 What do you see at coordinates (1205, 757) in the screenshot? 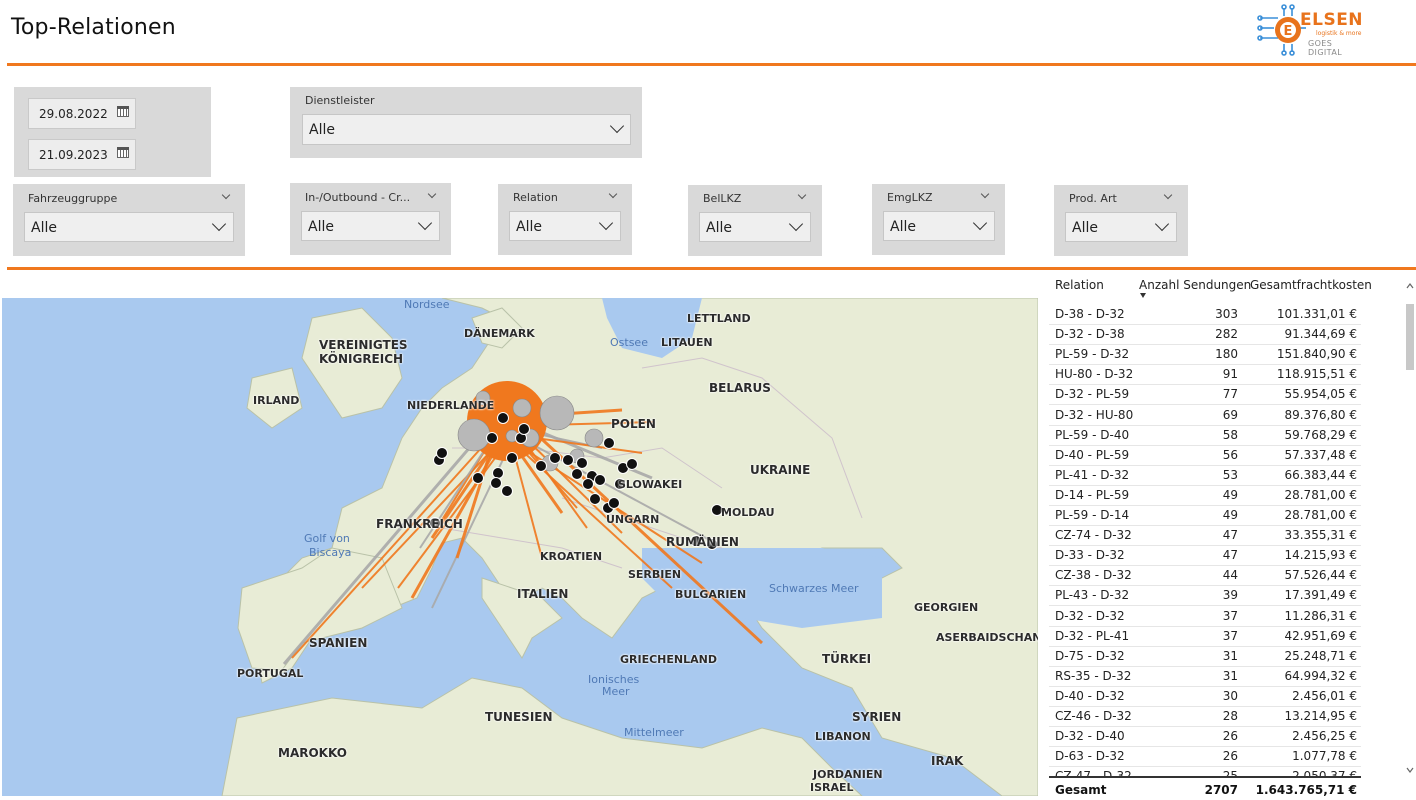
I see `table-row: D-63 - D-32 26 1.077,78 €` at bounding box center [1205, 757].